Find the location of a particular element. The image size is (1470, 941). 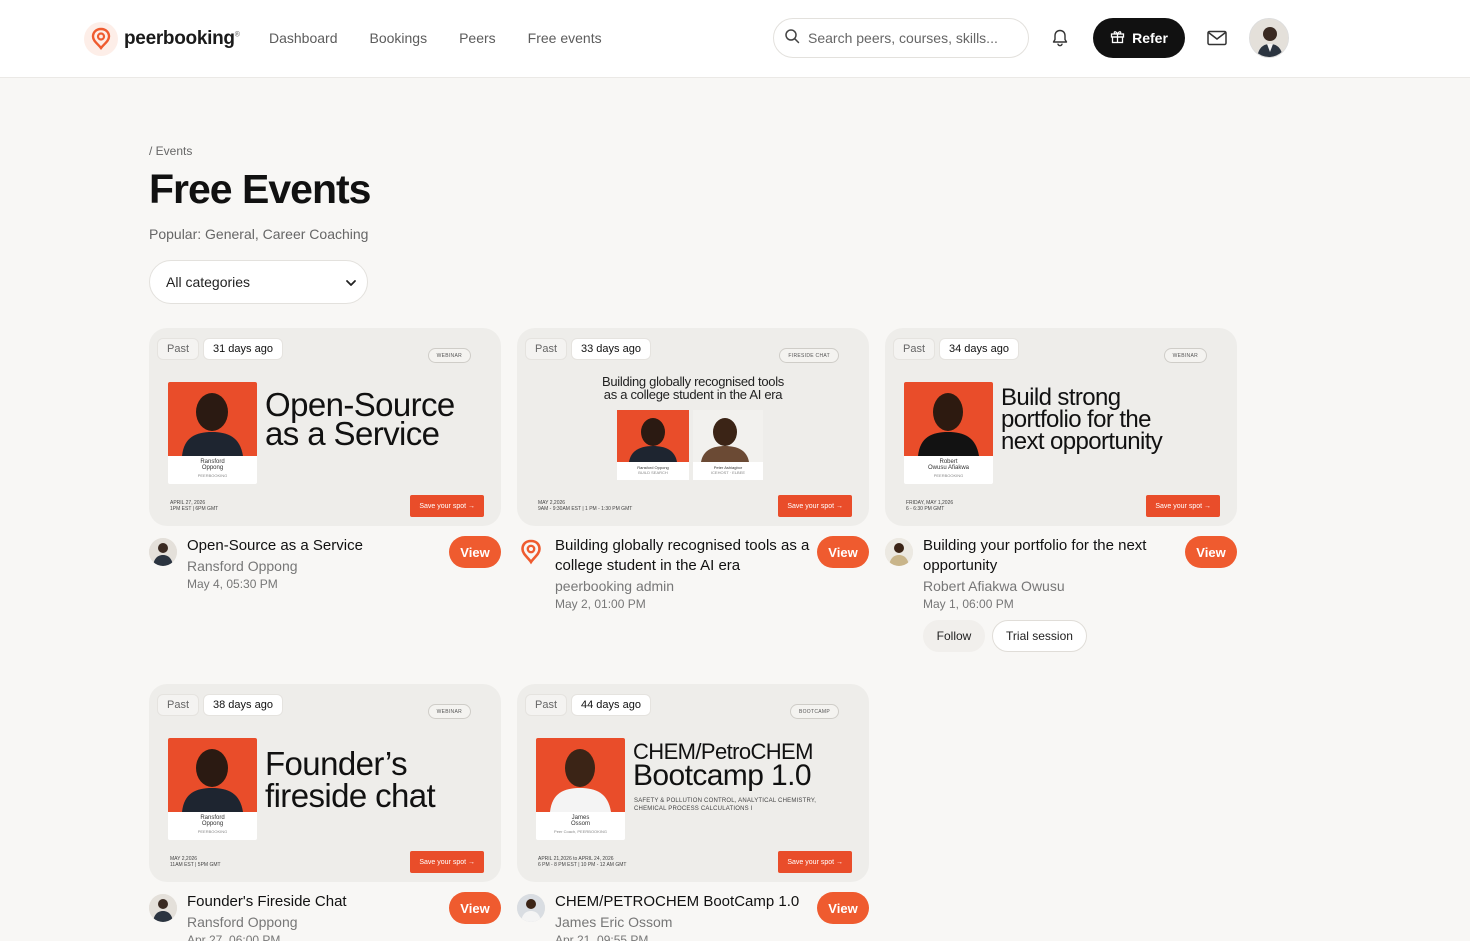

event-title: Founder's Fireside Chat is located at coordinates (318, 902).